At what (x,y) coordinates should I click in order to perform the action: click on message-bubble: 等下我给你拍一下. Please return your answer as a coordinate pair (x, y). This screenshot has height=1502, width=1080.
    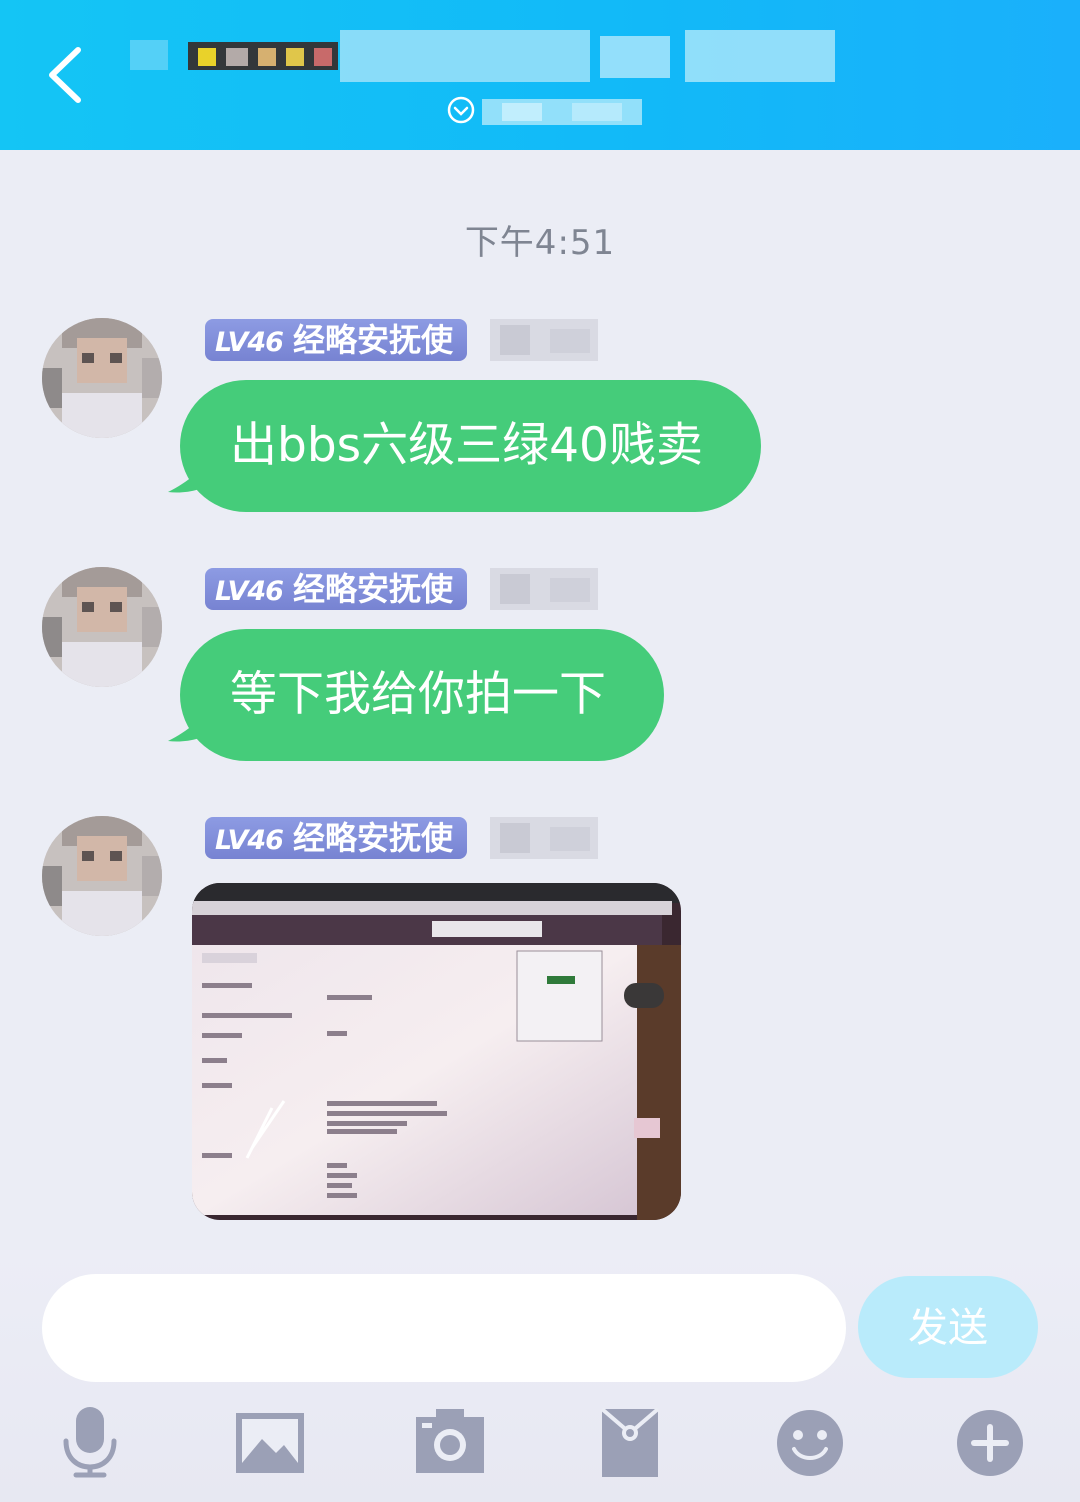
    Looking at the image, I should click on (422, 695).